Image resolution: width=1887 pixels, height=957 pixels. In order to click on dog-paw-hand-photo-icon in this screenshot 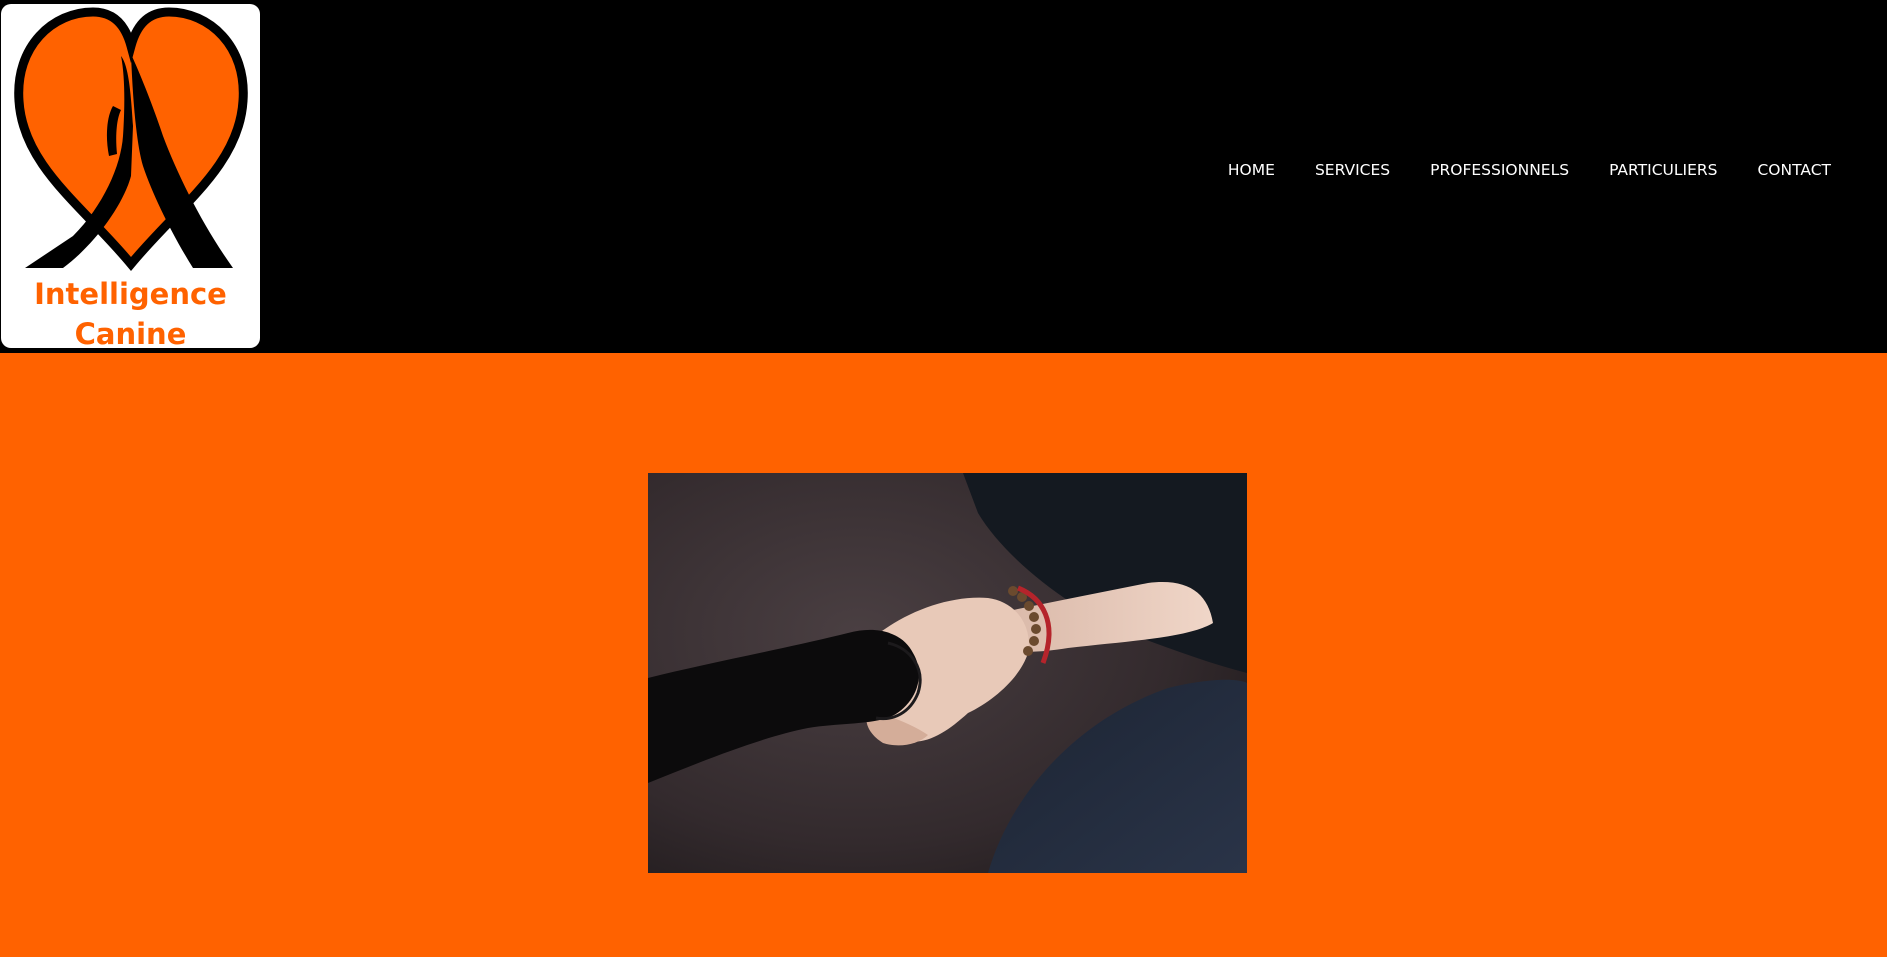, I will do `click(947, 673)`.